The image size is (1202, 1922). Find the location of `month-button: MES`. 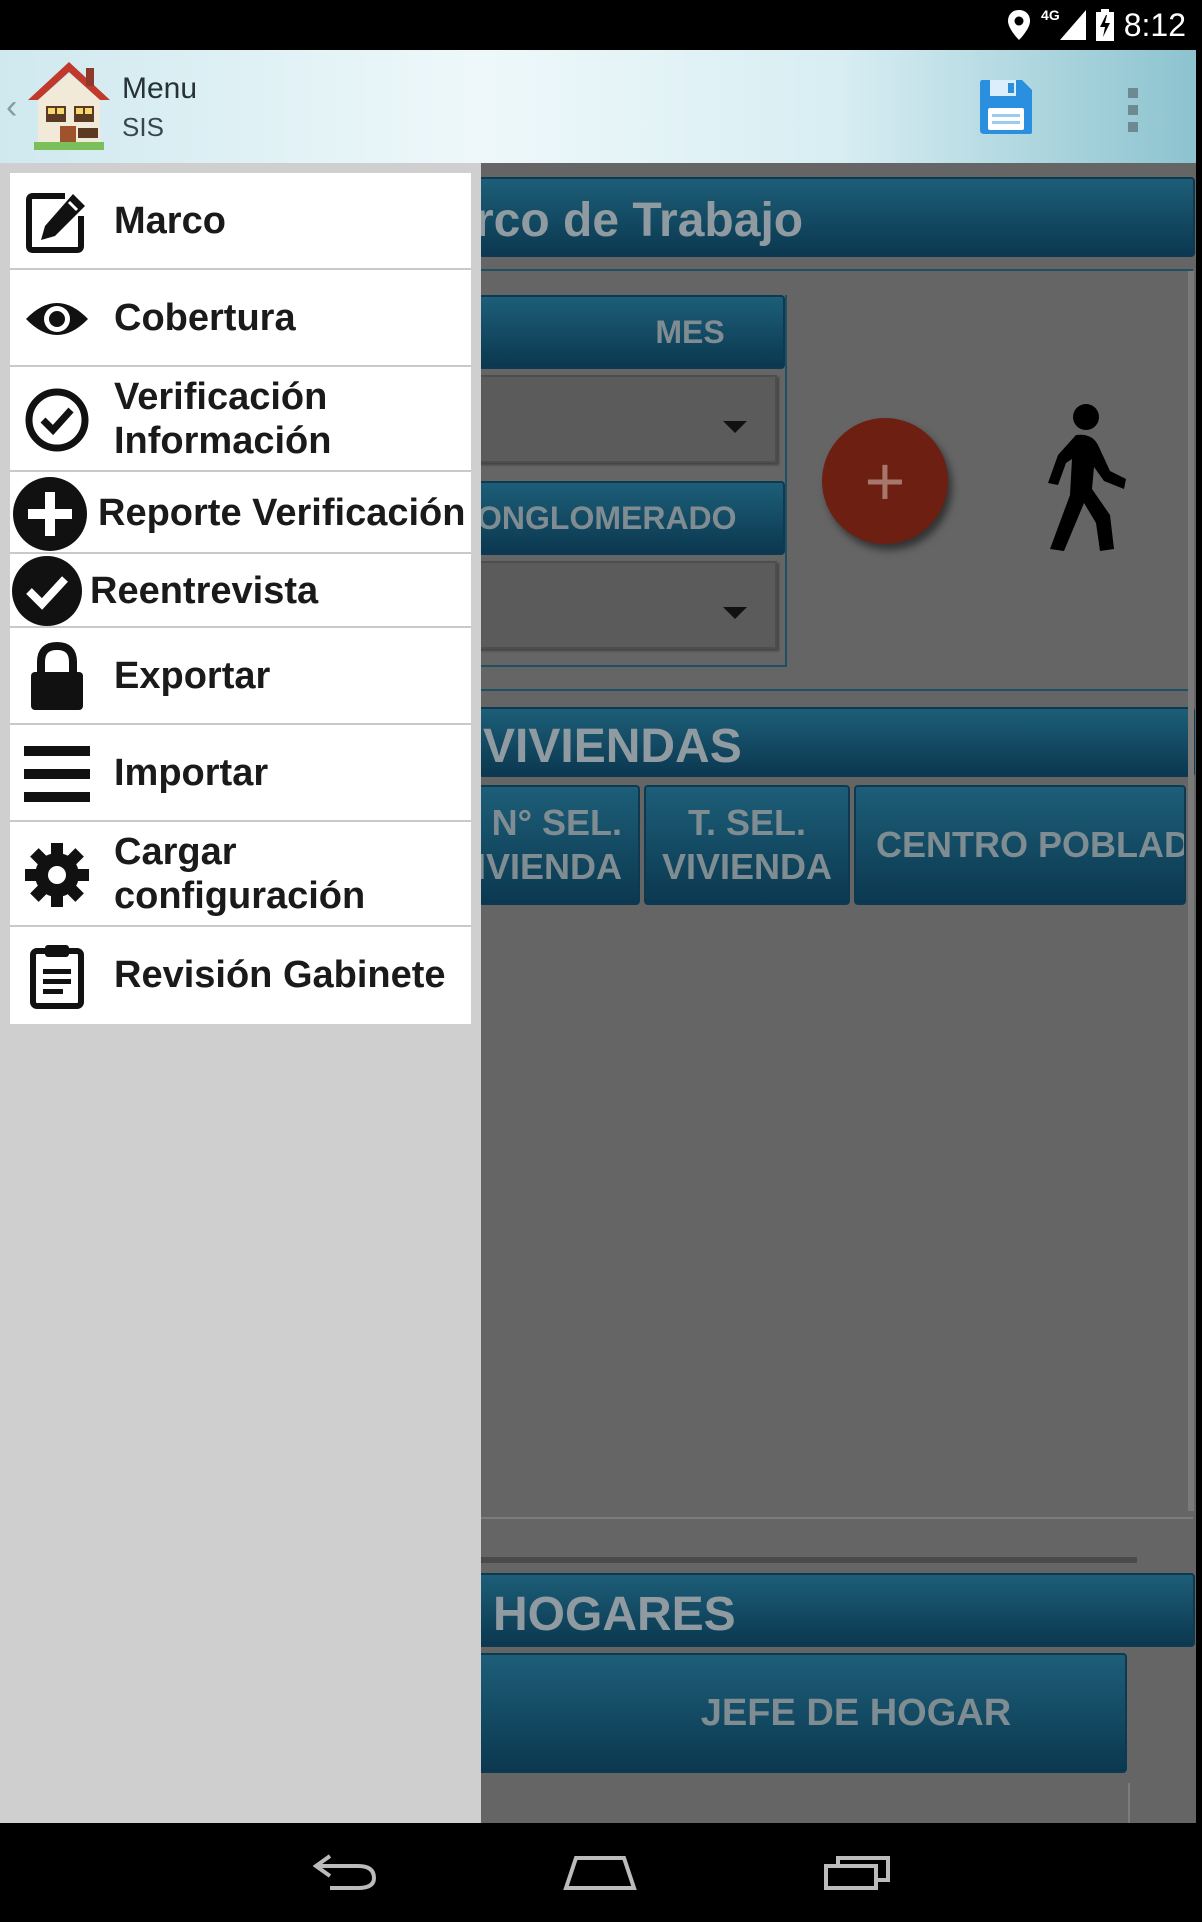

month-button: MES is located at coordinates (620, 332).